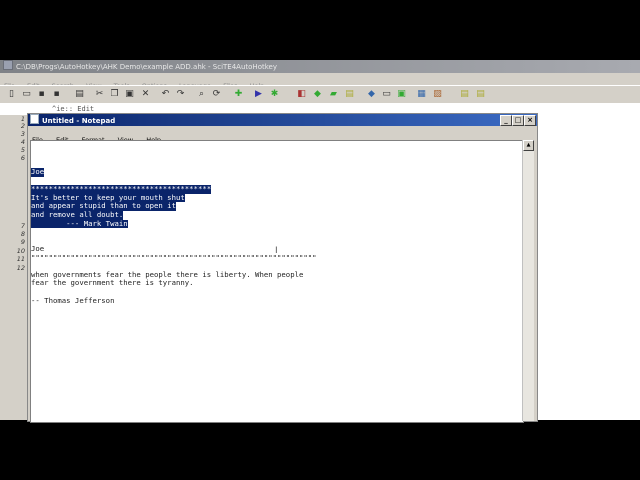 The image size is (640, 480). What do you see at coordinates (56, 94) in the screenshot?
I see `save-all-icon: ▪` at bounding box center [56, 94].